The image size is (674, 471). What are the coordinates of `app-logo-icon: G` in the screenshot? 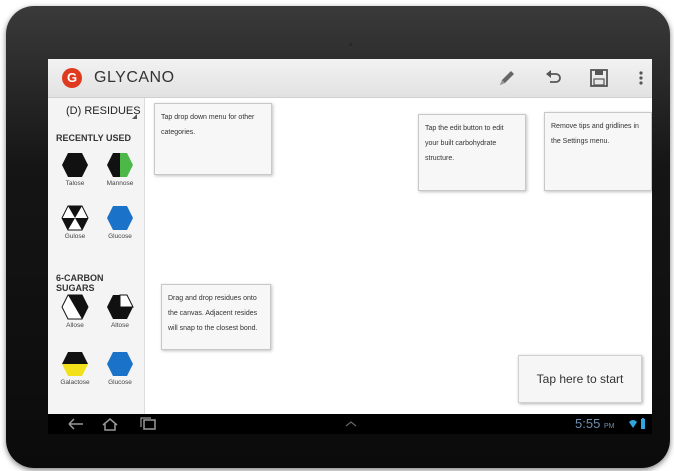 It's located at (72, 78).